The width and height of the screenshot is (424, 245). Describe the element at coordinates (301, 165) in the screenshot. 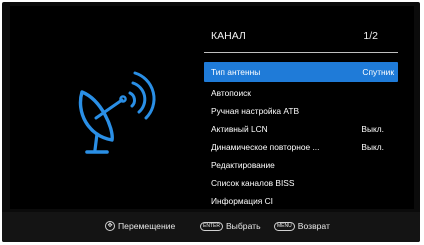

I see `menu-item-edit: Редактирование` at that location.